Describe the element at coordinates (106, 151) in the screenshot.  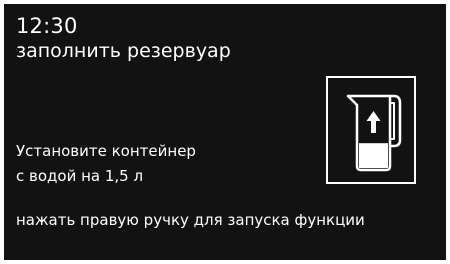
I see `instruction-line-1: Установите контейнер` at that location.